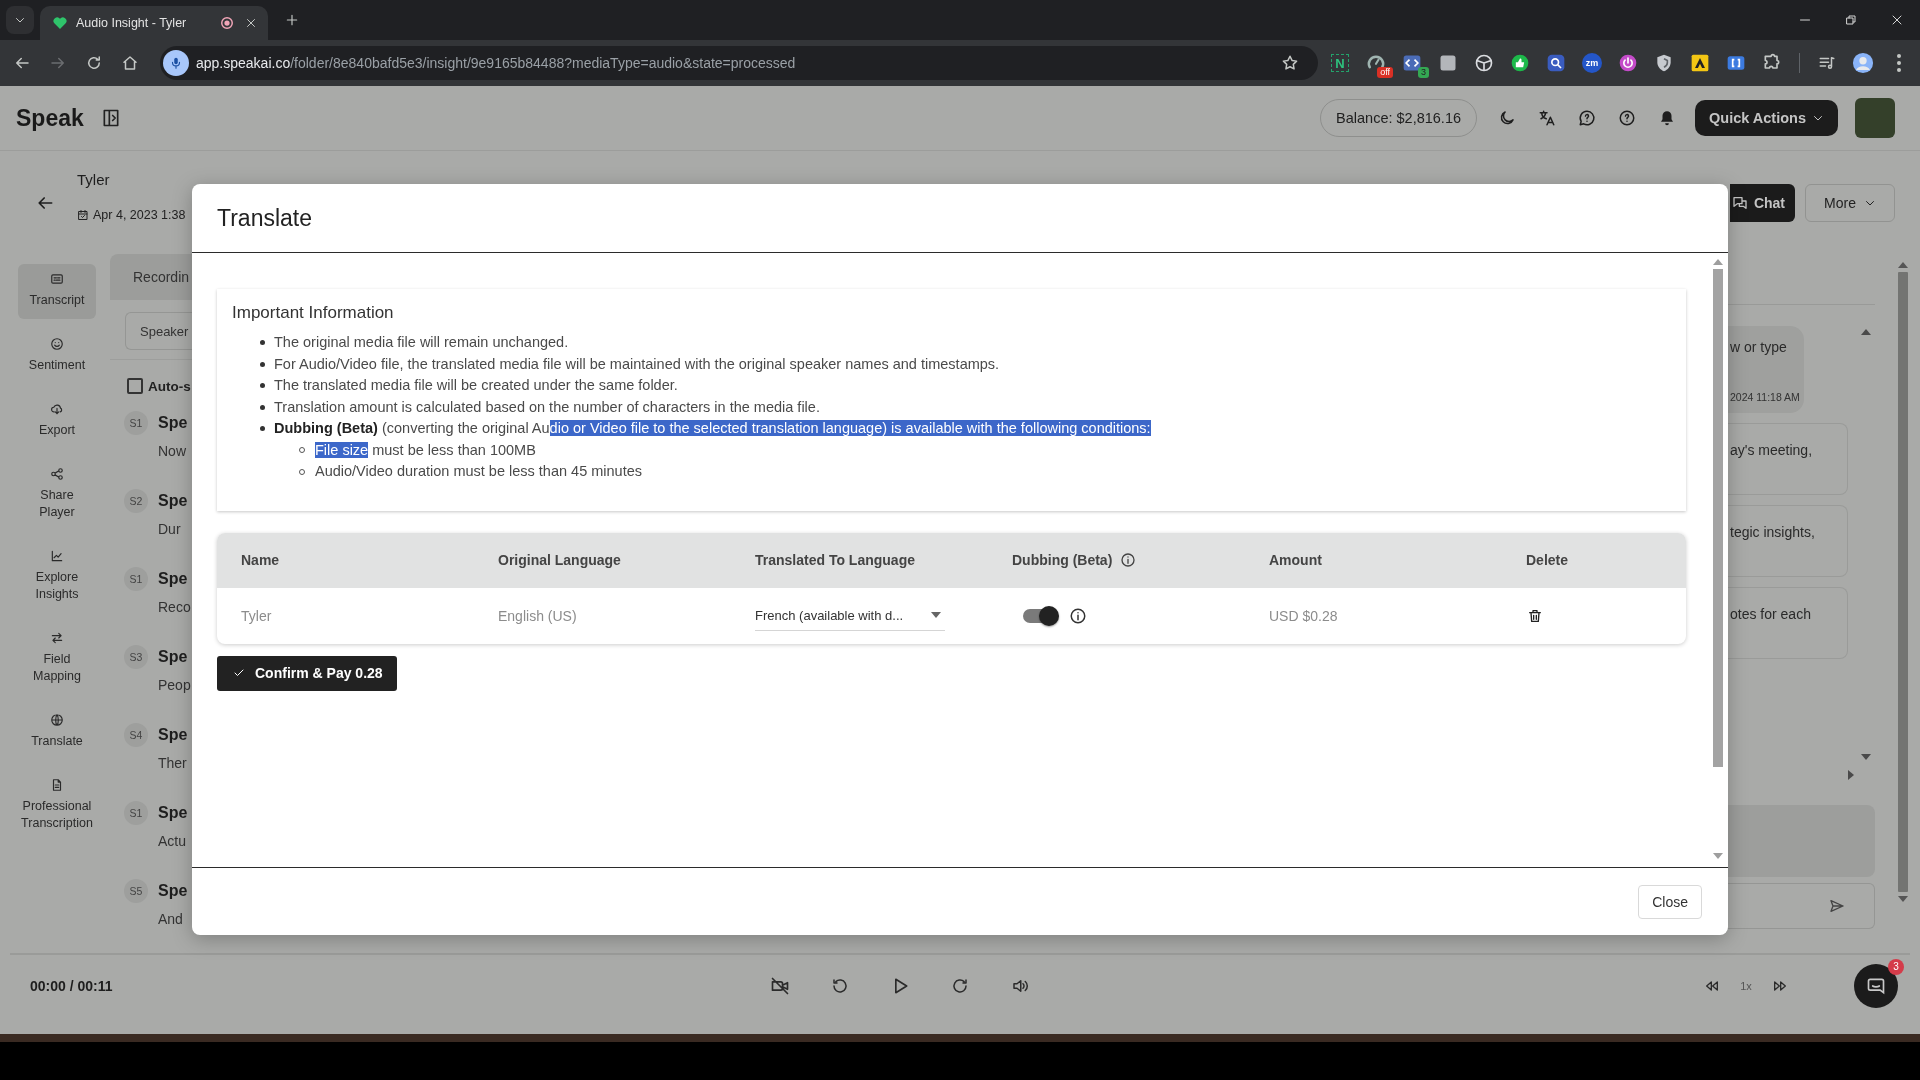  Describe the element at coordinates (94, 63) in the screenshot. I see `reload-icon` at that location.